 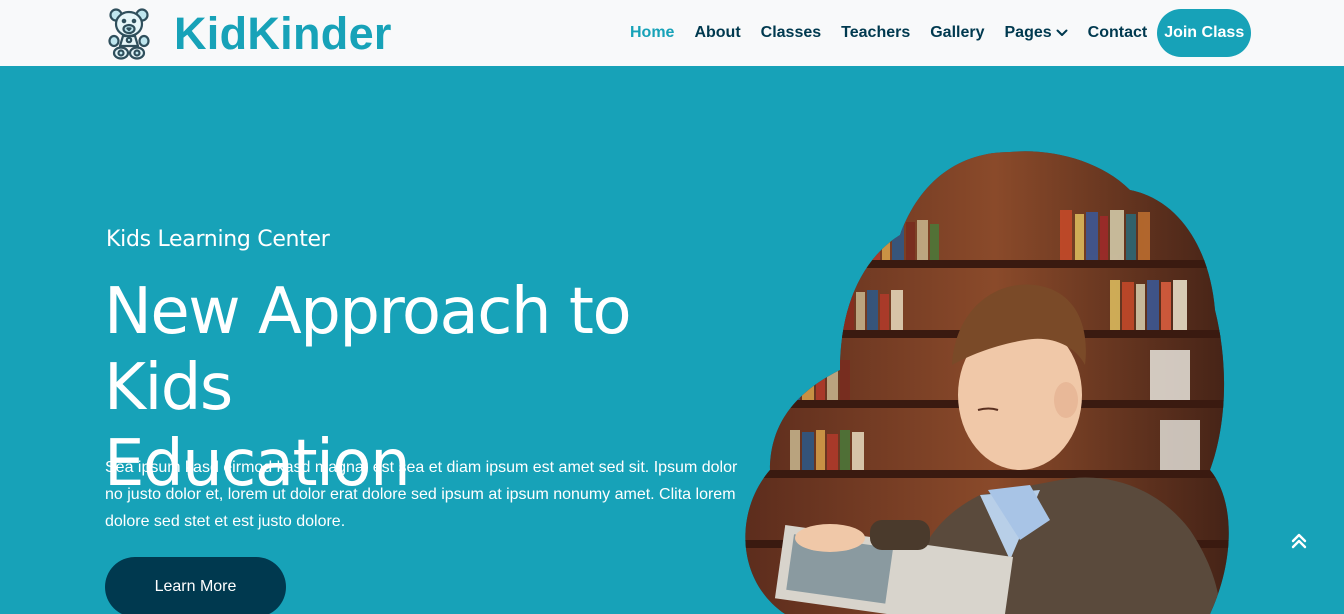 I want to click on hero-eyebrow: Kids Learning Center, so click(x=218, y=239).